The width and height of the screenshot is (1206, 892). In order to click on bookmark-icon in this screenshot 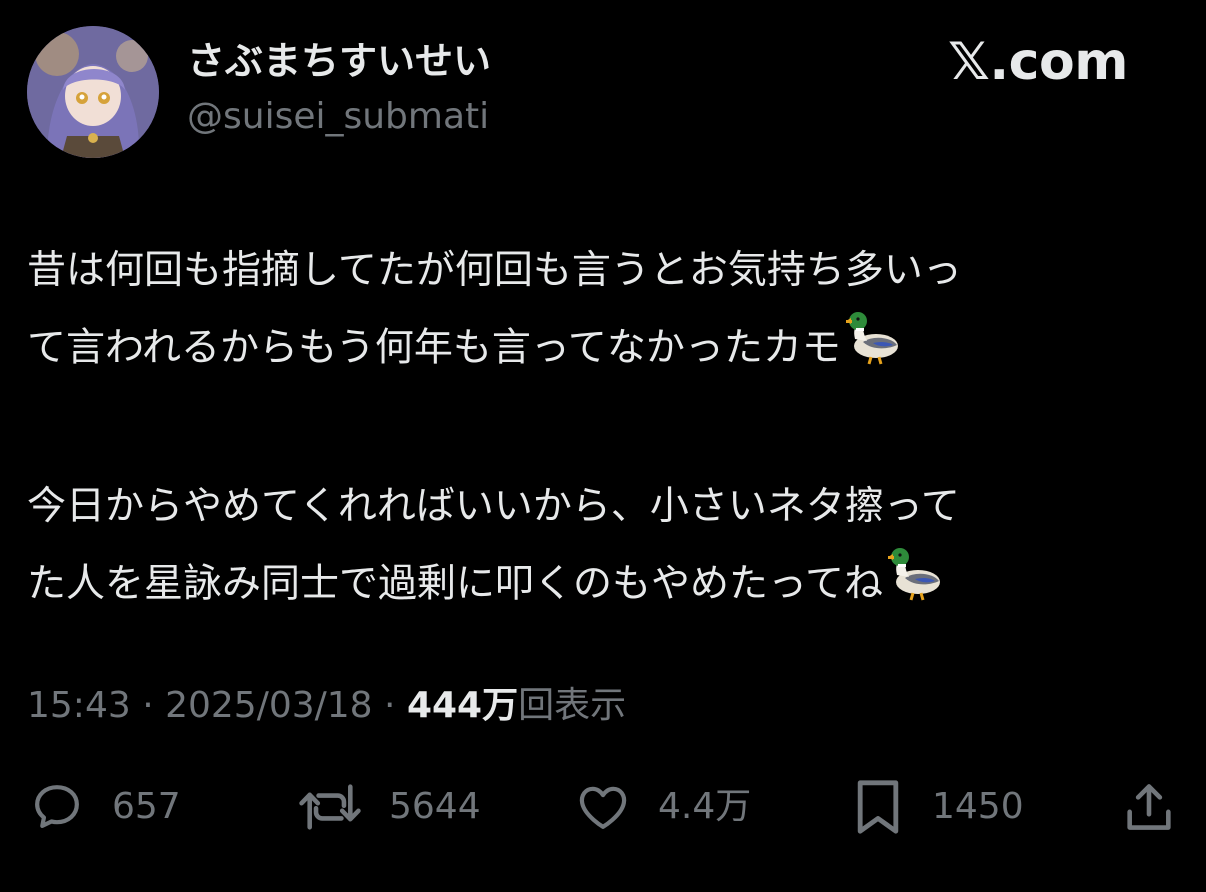, I will do `click(878, 807)`.